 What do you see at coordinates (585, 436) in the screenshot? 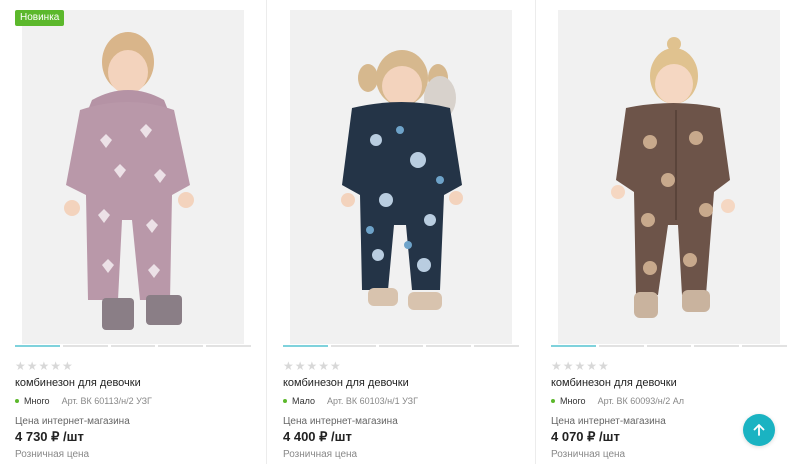
I see `price: 4 070 ₽ /шт` at bounding box center [585, 436].